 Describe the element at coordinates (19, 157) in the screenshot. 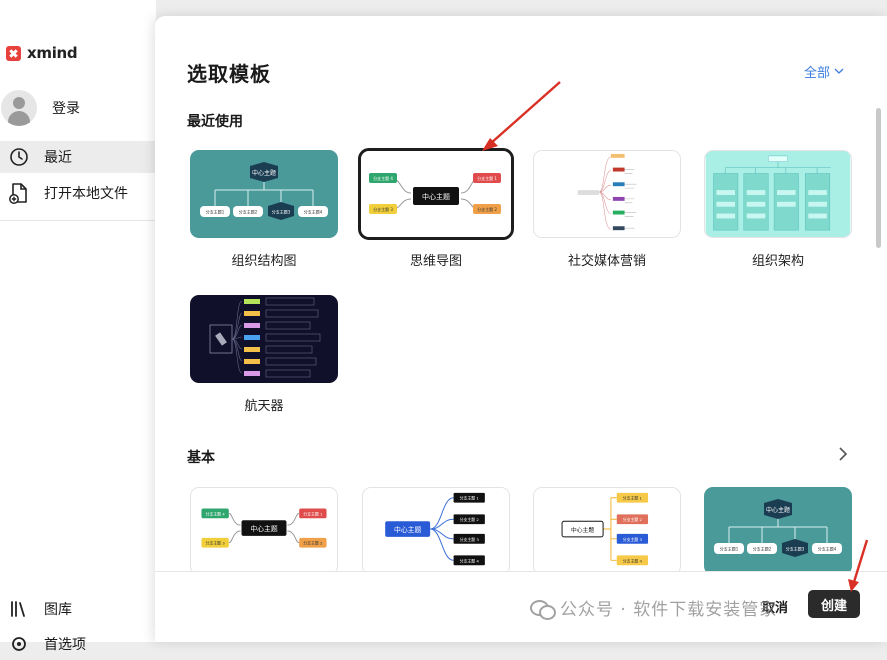

I see `clock-icon` at that location.